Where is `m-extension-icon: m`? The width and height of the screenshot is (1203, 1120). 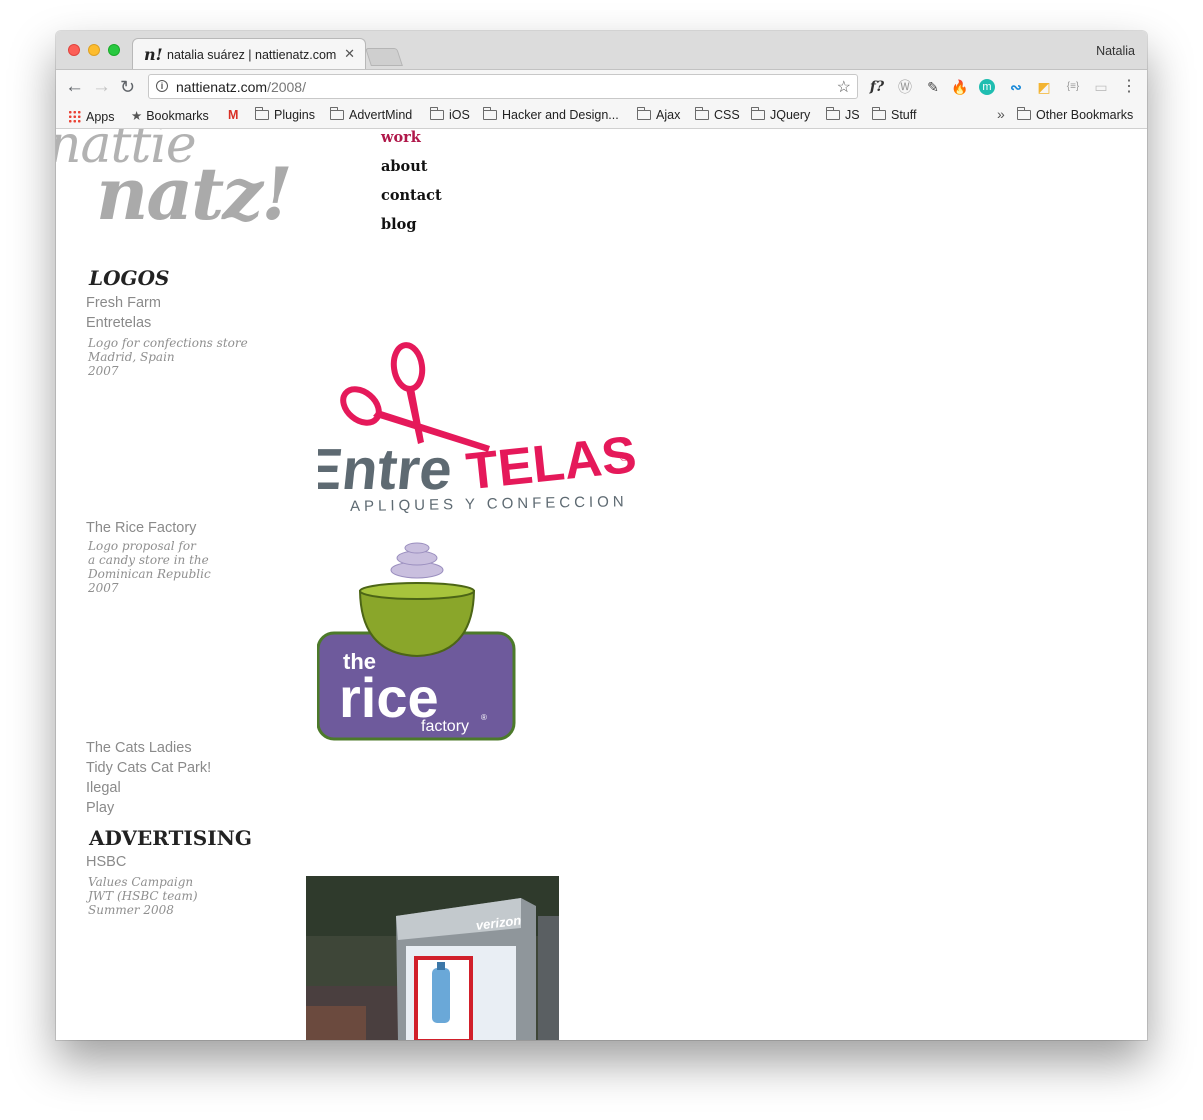 m-extension-icon: m is located at coordinates (987, 87).